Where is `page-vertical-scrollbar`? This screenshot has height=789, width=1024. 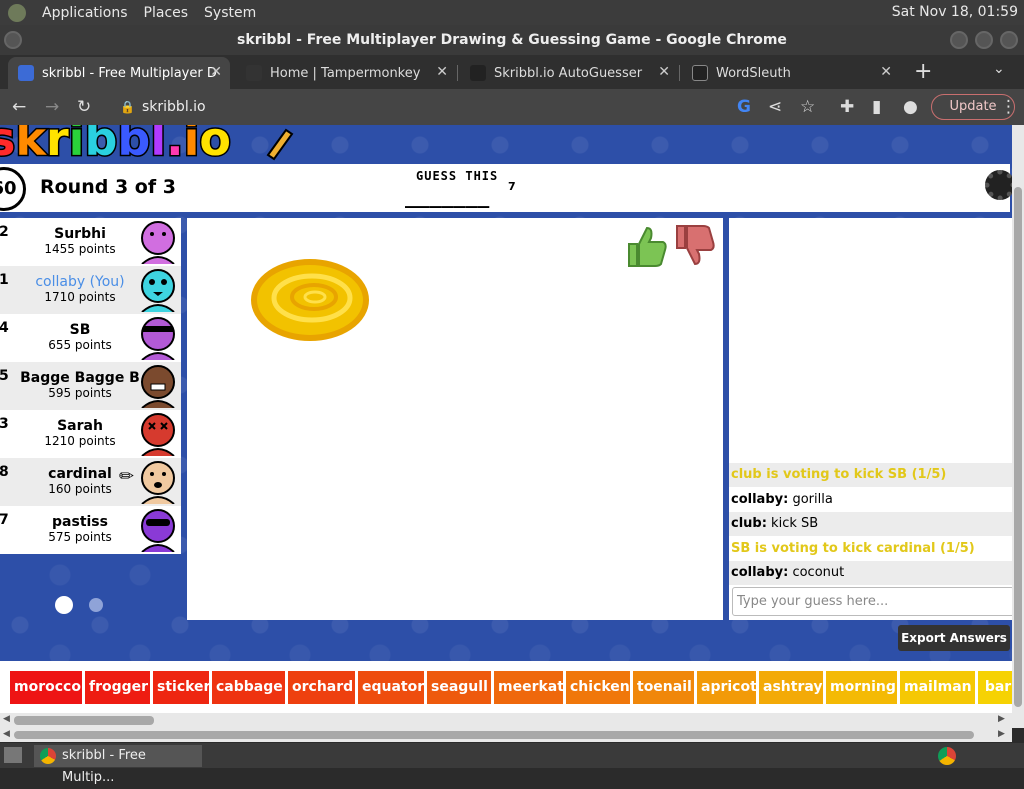 page-vertical-scrollbar is located at coordinates (1018, 426).